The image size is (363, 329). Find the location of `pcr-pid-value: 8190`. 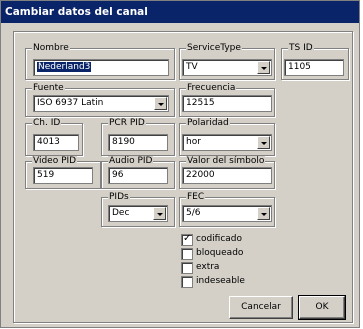

pcr-pid-value: 8190 is located at coordinates (123, 142).